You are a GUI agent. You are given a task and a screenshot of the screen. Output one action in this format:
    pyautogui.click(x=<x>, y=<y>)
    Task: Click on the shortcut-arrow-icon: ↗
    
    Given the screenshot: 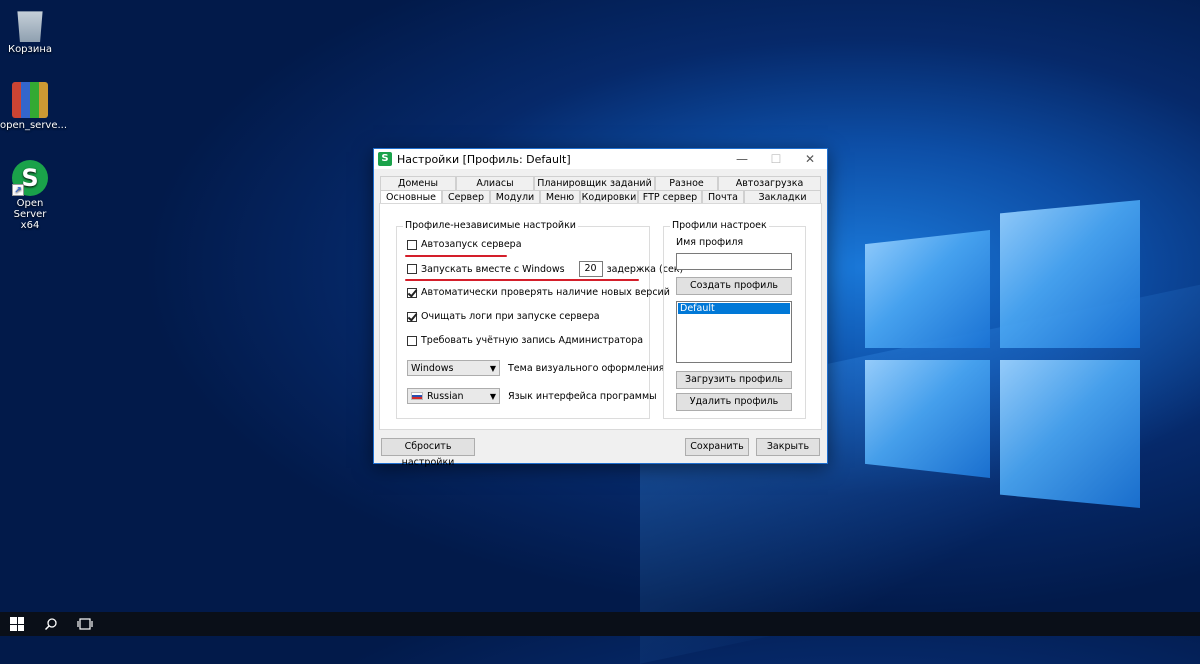 What is the action you would take?
    pyautogui.click(x=18, y=190)
    